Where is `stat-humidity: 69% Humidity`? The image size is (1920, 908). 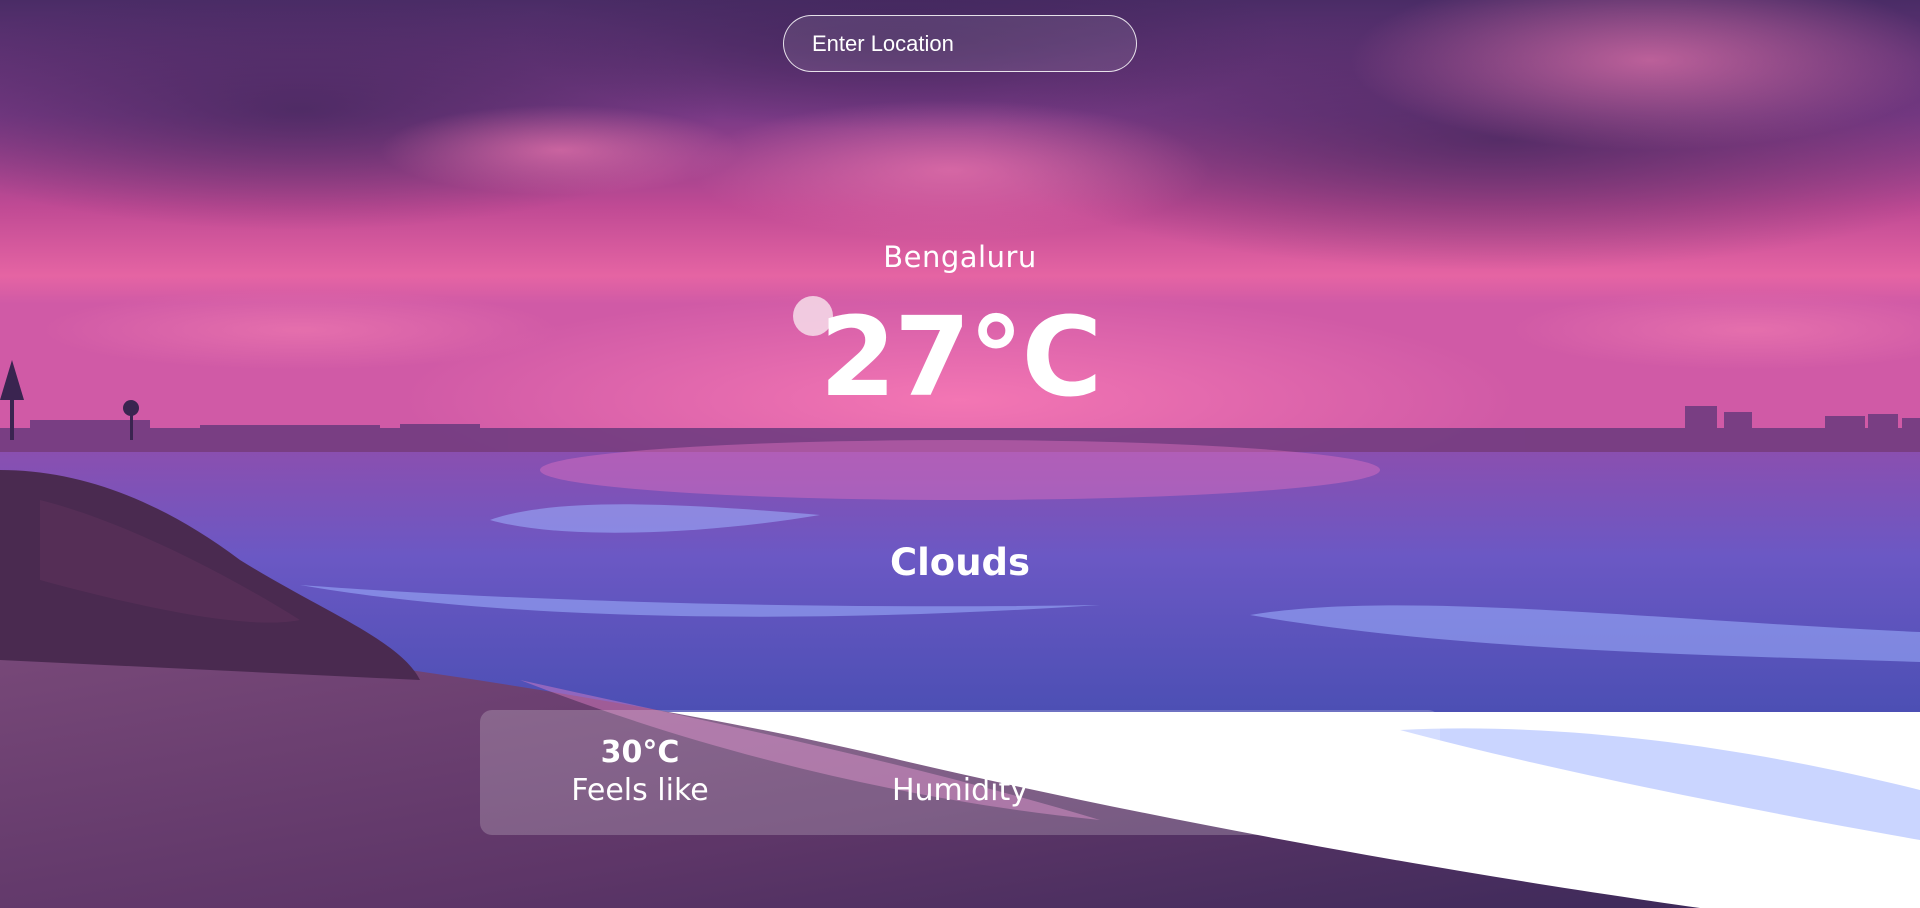
stat-humidity: 69% Humidity is located at coordinates (960, 772).